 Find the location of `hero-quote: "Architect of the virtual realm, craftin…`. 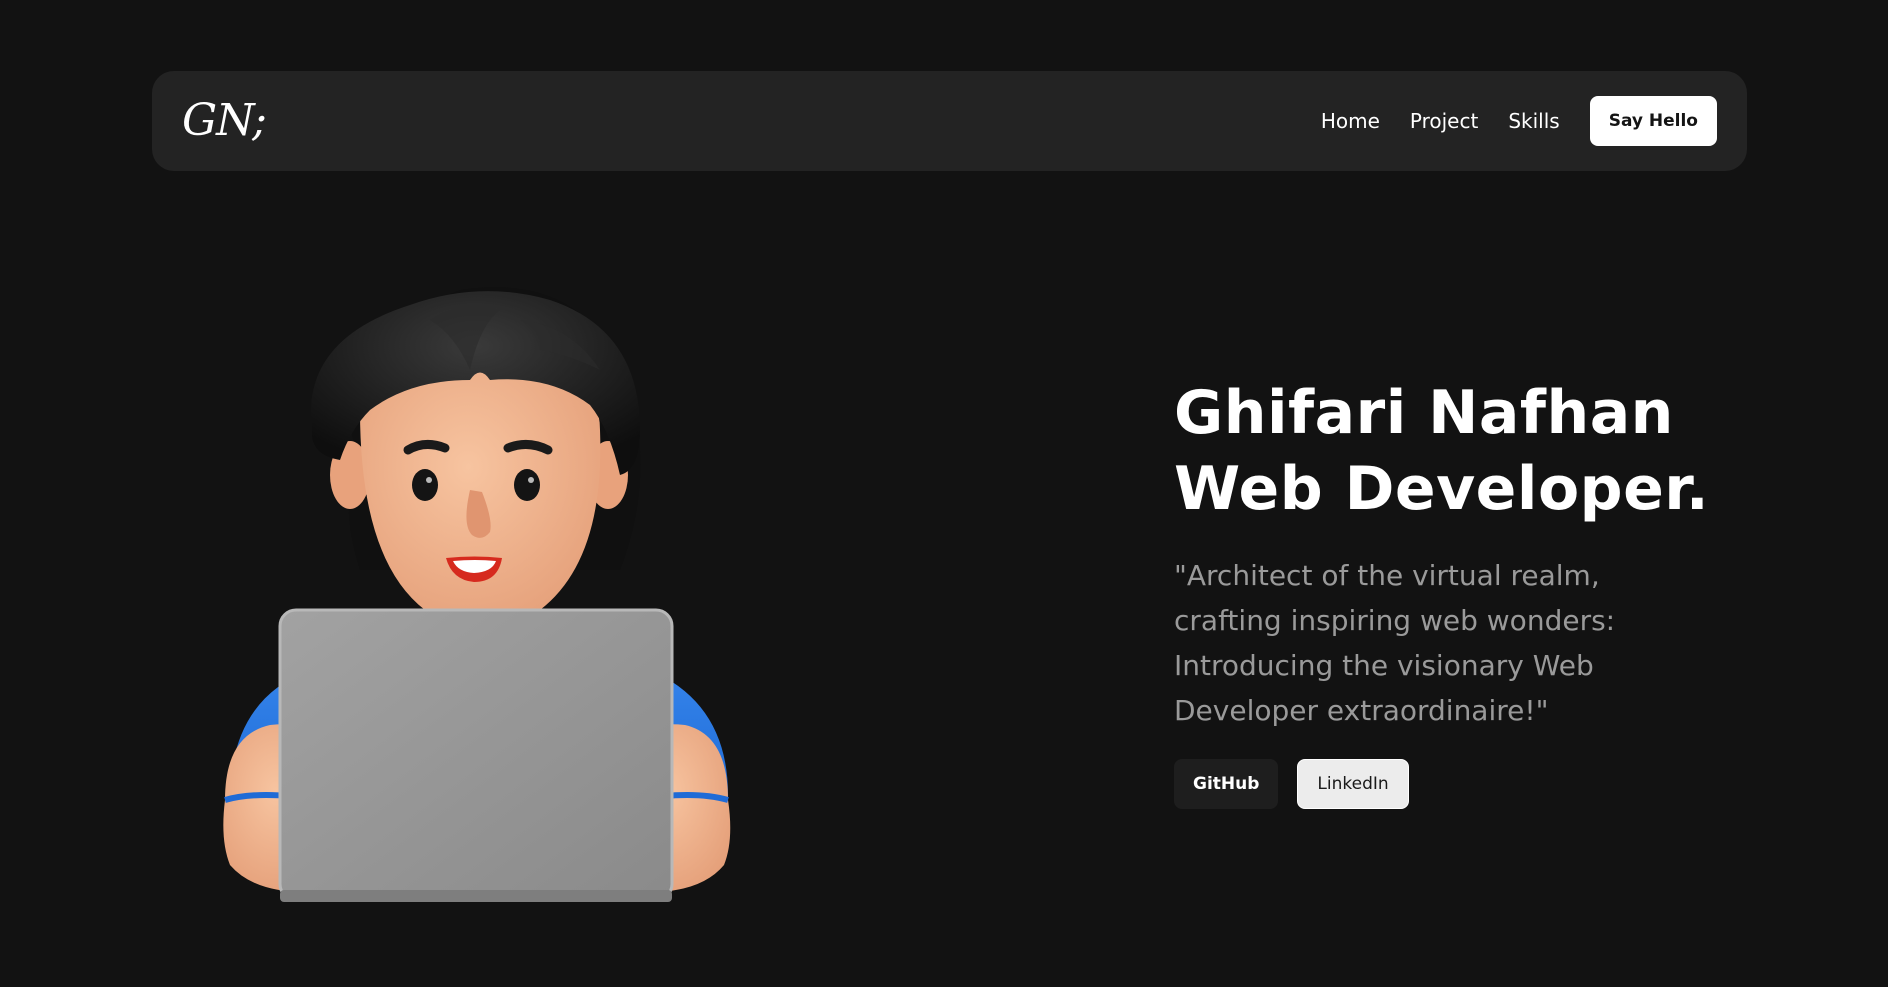

hero-quote: "Architect of the virtual realm, craftin… is located at coordinates (1395, 643).